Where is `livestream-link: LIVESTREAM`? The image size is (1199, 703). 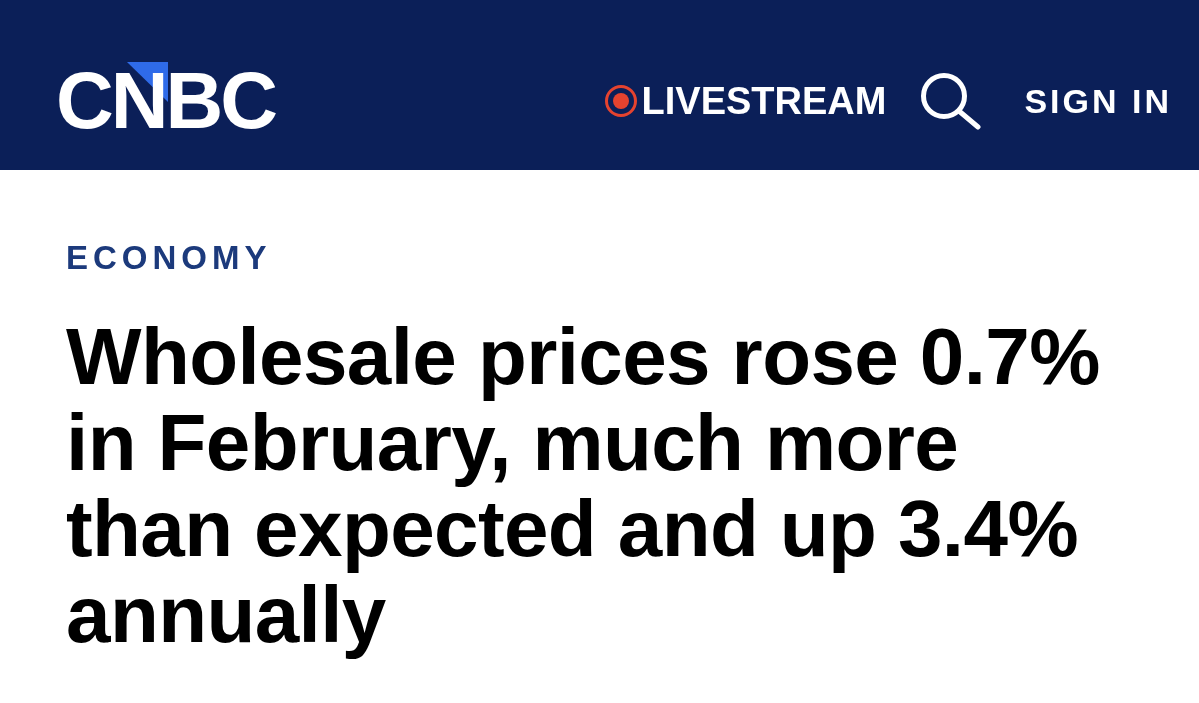
livestream-link: LIVESTREAM is located at coordinates (745, 101).